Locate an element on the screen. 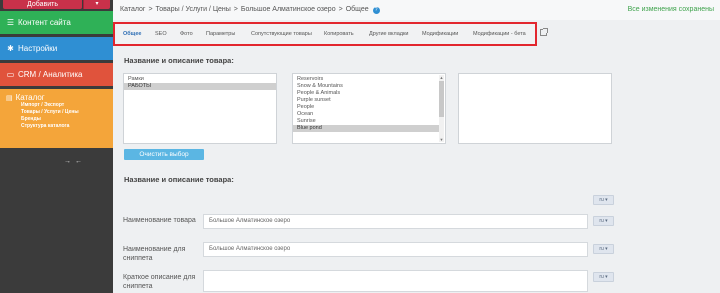 This screenshot has width=720, height=293. snippet-description-textarea is located at coordinates (395, 281).